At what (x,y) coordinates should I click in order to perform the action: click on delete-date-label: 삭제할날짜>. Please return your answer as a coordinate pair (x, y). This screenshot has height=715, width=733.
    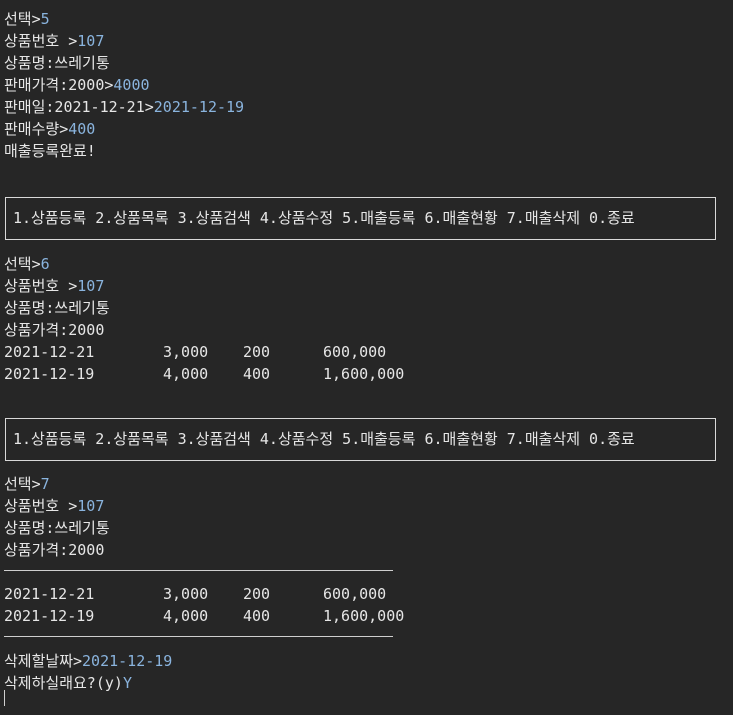
    Looking at the image, I should click on (43, 661).